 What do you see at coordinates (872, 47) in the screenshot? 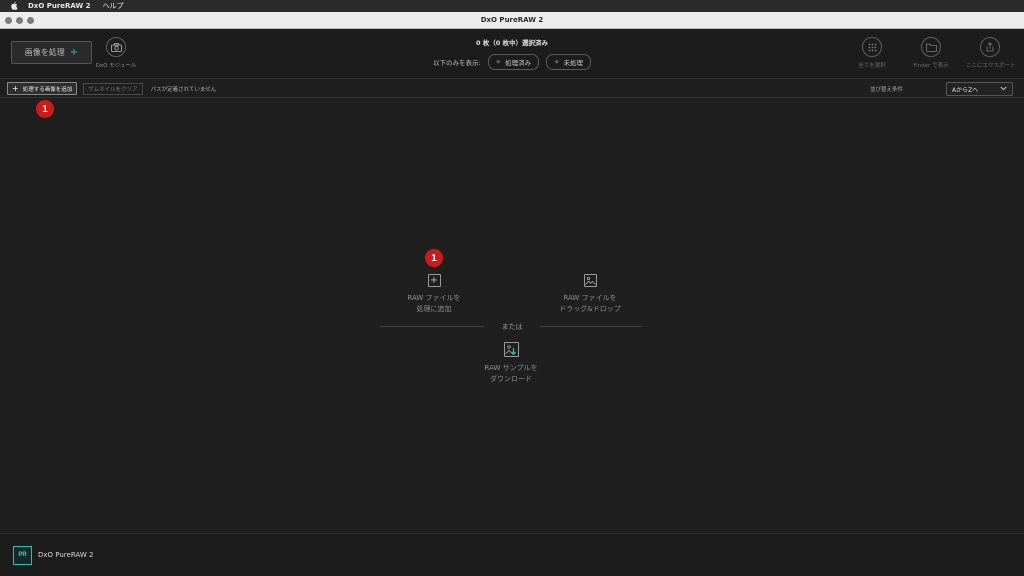
I see `grid-icon` at bounding box center [872, 47].